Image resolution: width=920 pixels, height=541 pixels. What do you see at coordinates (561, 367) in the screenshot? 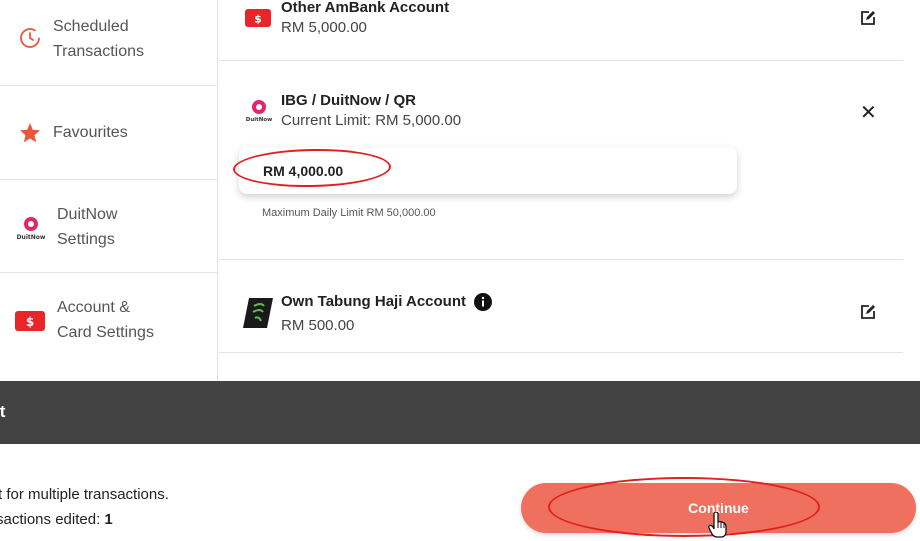
I see `list-item-partial` at bounding box center [561, 367].